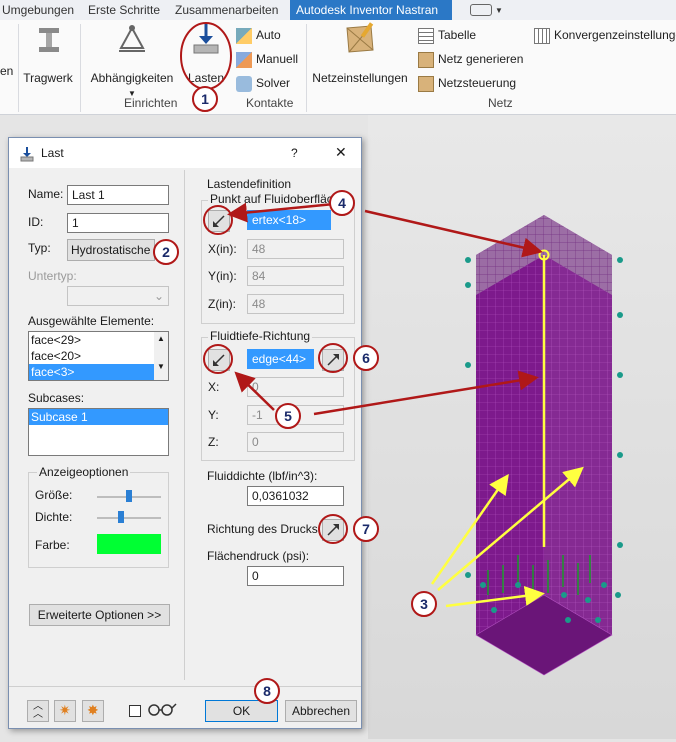 Image resolution: width=676 pixels, height=742 pixels. Describe the element at coordinates (360, 53) in the screenshot. I see `netzeinstellungen-button: Netzeinstellungen` at that location.